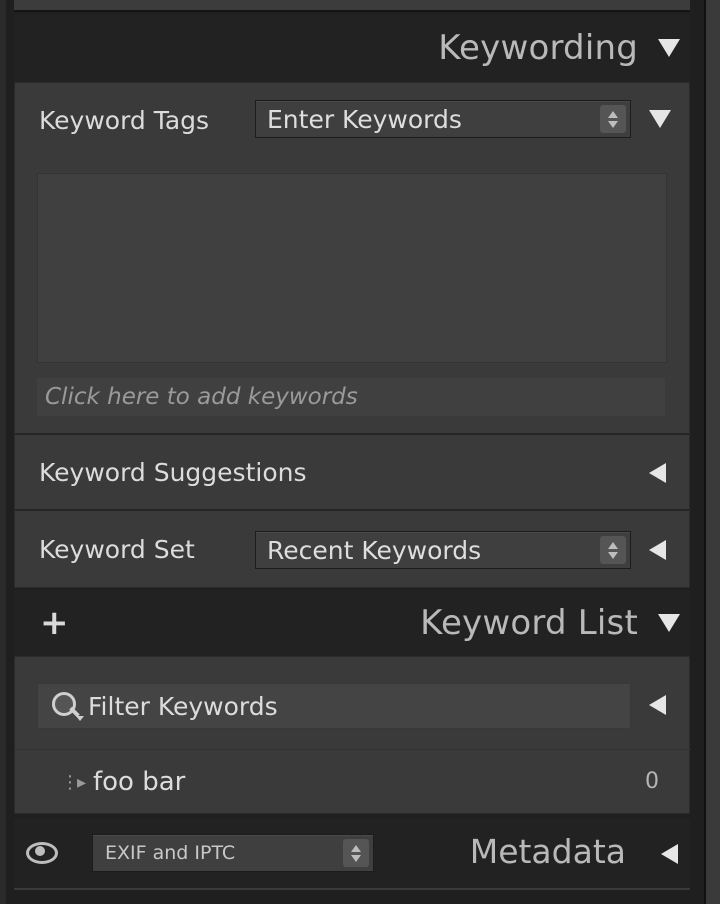 The image size is (720, 904). What do you see at coordinates (353, 784) in the screenshot?
I see `keyword-list-item: ⋮▸ foo bar 0` at bounding box center [353, 784].